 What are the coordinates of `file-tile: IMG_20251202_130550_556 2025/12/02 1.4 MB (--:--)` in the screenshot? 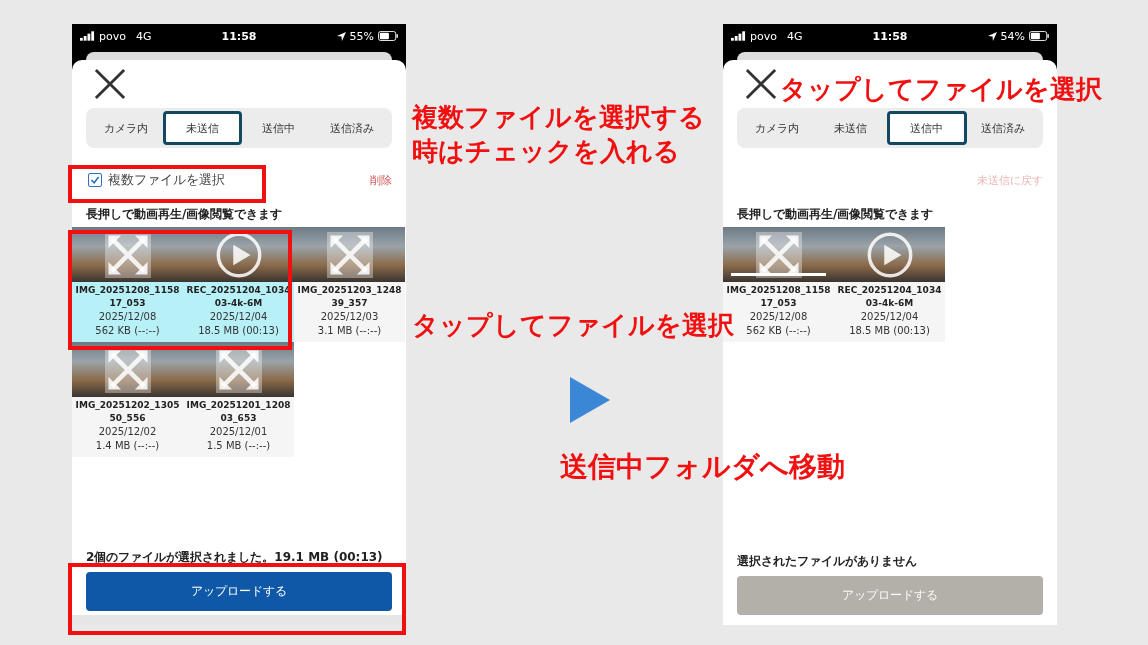 It's located at (127, 399).